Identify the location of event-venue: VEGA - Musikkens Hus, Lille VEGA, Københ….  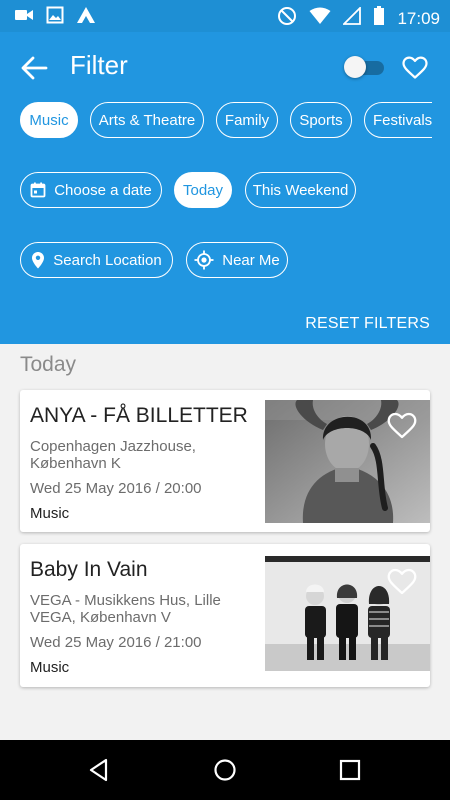
(125, 609).